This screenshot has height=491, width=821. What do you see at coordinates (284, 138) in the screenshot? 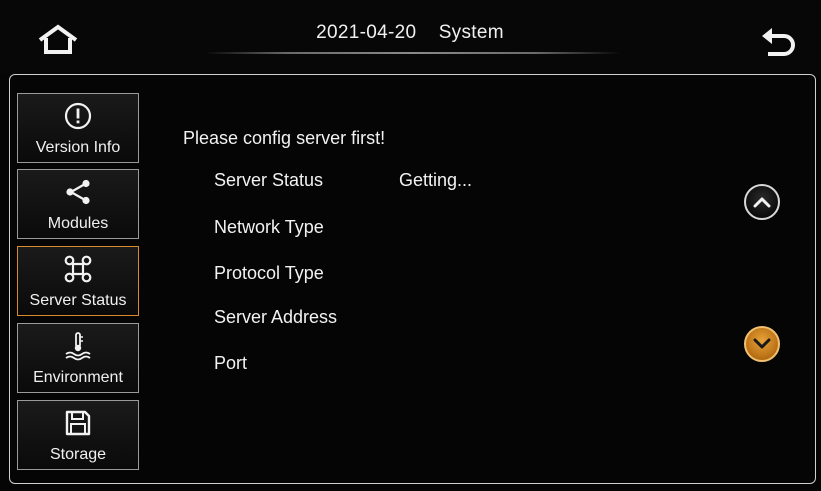
I see `config-notice: Please config server first!` at bounding box center [284, 138].